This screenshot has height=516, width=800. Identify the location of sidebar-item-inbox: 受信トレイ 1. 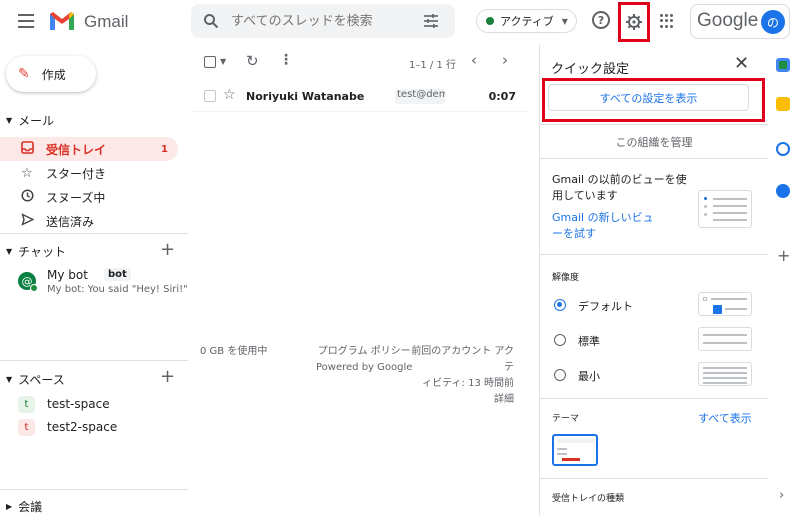
(89, 149).